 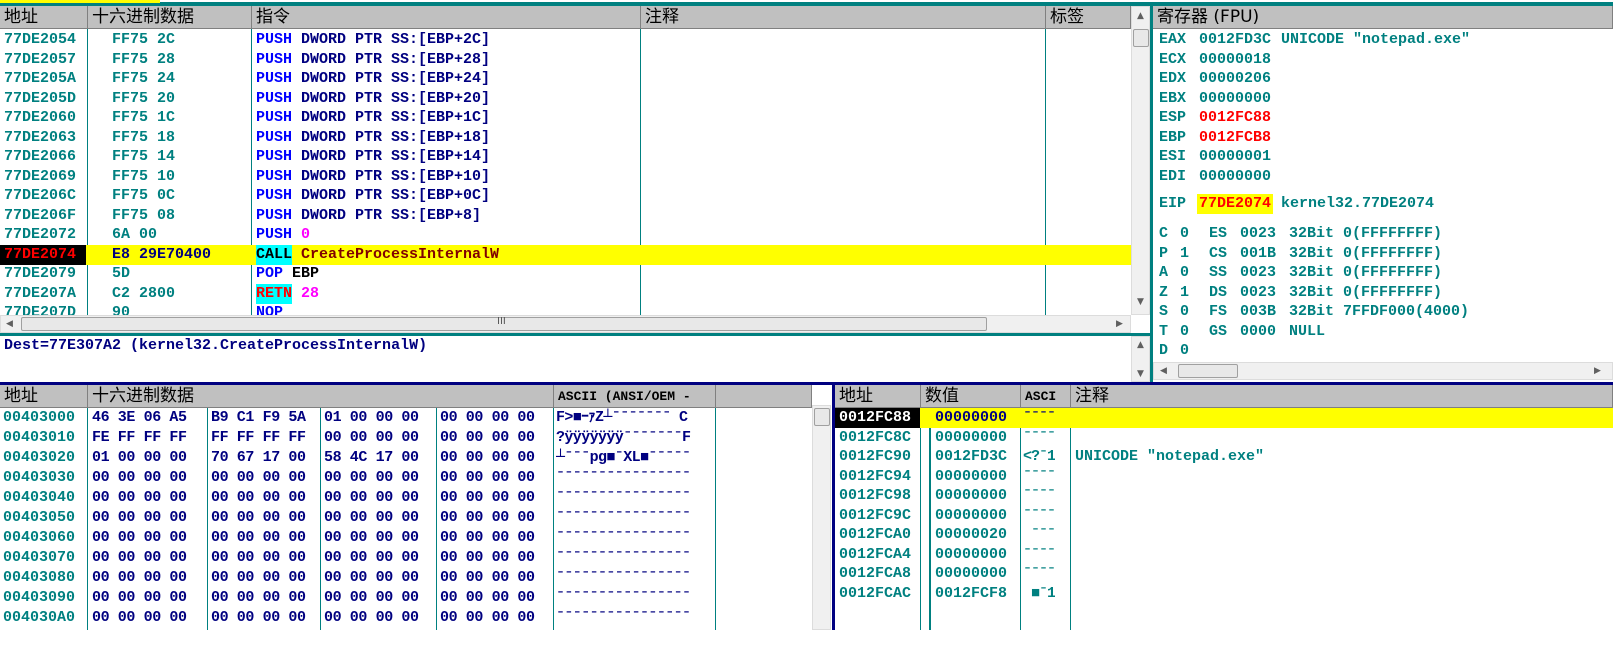 What do you see at coordinates (1383, 293) in the screenshot?
I see `flag-row: Z 1 DS 0023 32Bit 0(FFFFFFFF)` at bounding box center [1383, 293].